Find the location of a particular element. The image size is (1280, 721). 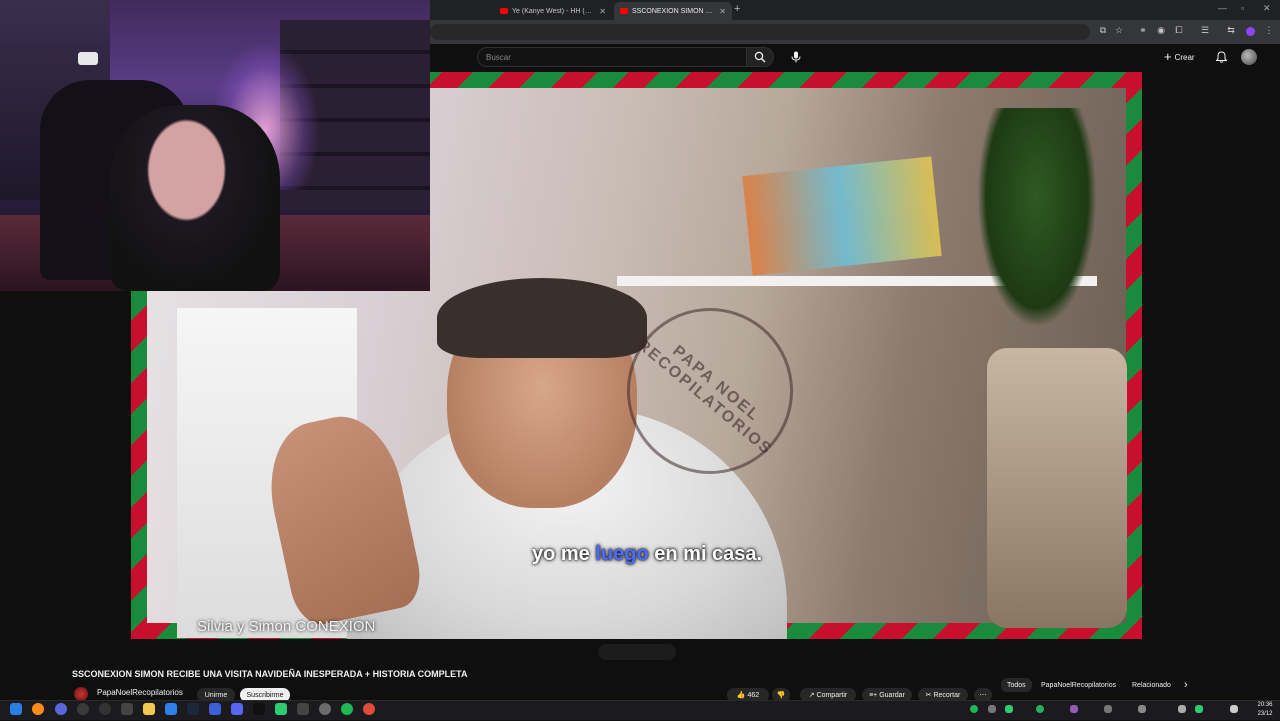

thumbs-down-icon: 👎 is located at coordinates (781, 695).